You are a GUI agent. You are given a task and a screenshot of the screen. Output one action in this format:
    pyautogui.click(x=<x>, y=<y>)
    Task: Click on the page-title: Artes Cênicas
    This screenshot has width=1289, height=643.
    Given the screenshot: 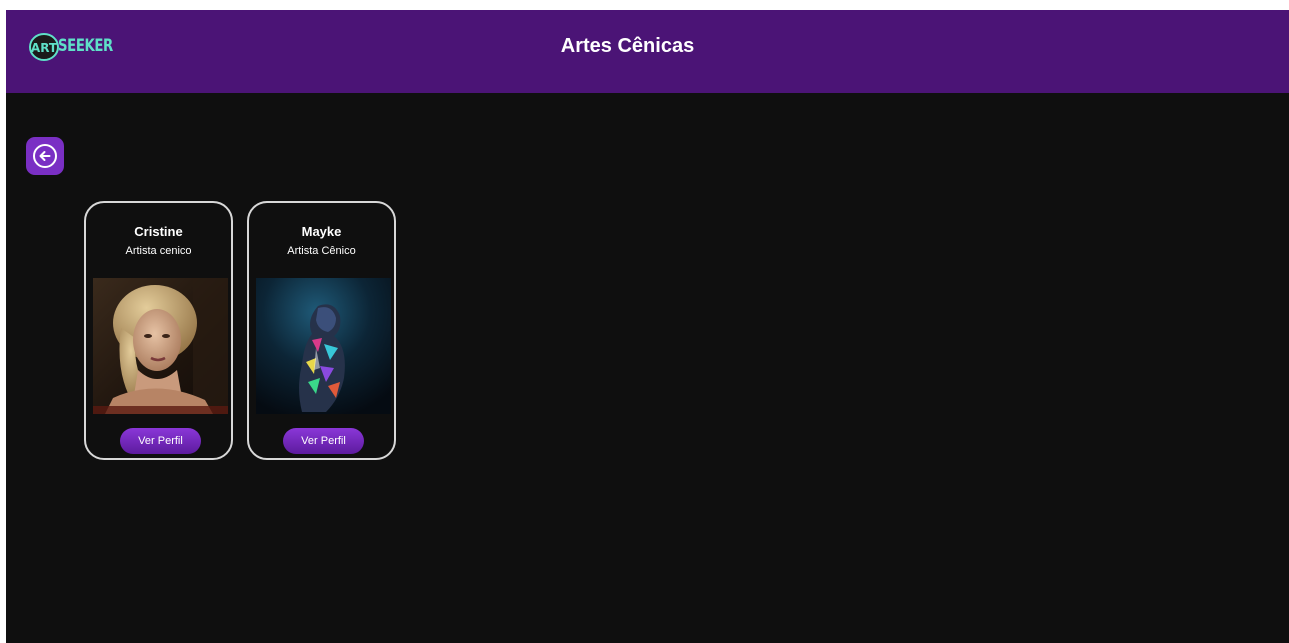 What is the action you would take?
    pyautogui.click(x=627, y=46)
    